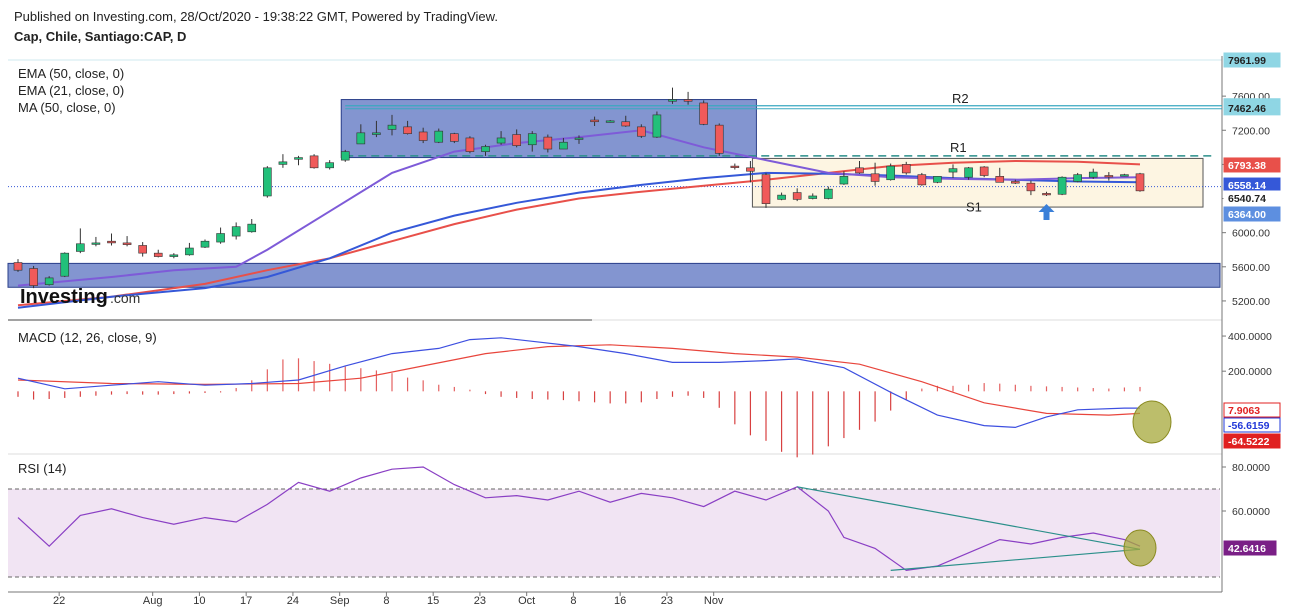 The image size is (1293, 608). Describe the element at coordinates (1250, 372) in the screenshot. I see `macd-tick-label: 200.0000` at that location.